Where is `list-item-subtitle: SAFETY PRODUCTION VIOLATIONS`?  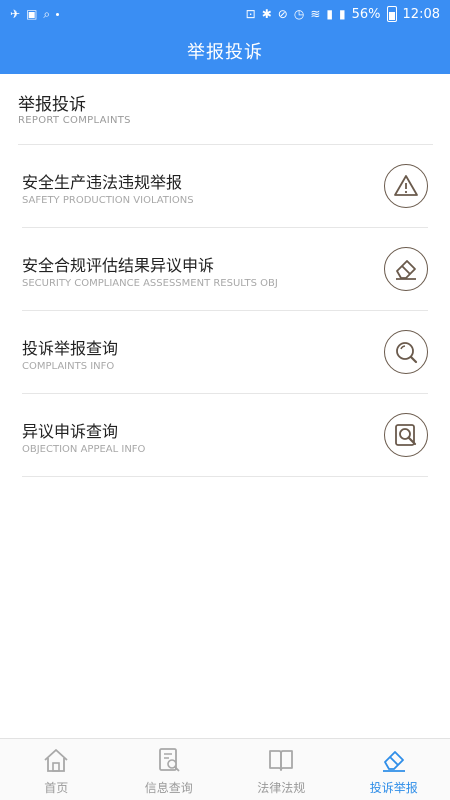
list-item-subtitle: SAFETY PRODUCTION VIOLATIONS is located at coordinates (108, 200).